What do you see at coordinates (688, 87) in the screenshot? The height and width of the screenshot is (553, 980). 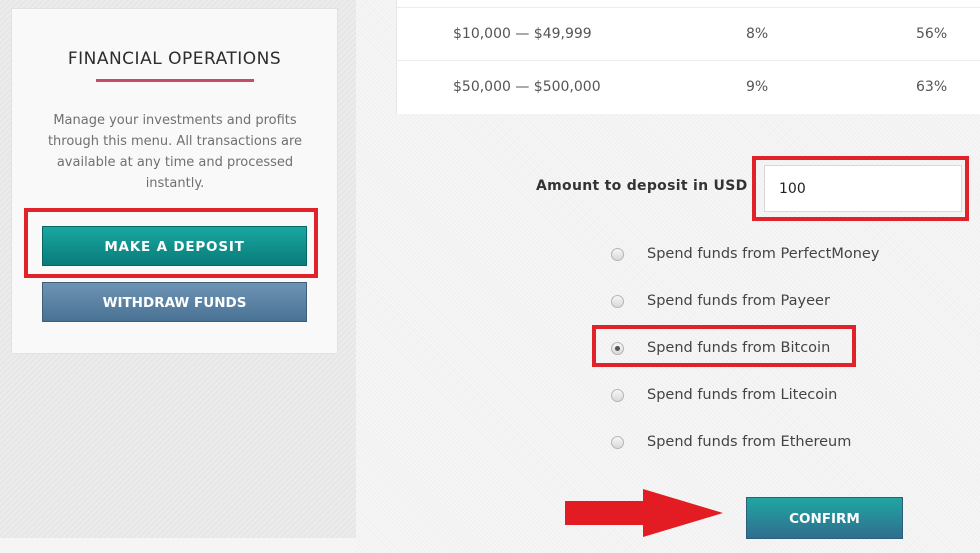 I see `table-row: $50,000 — $500,000 9% 63%` at bounding box center [688, 87].